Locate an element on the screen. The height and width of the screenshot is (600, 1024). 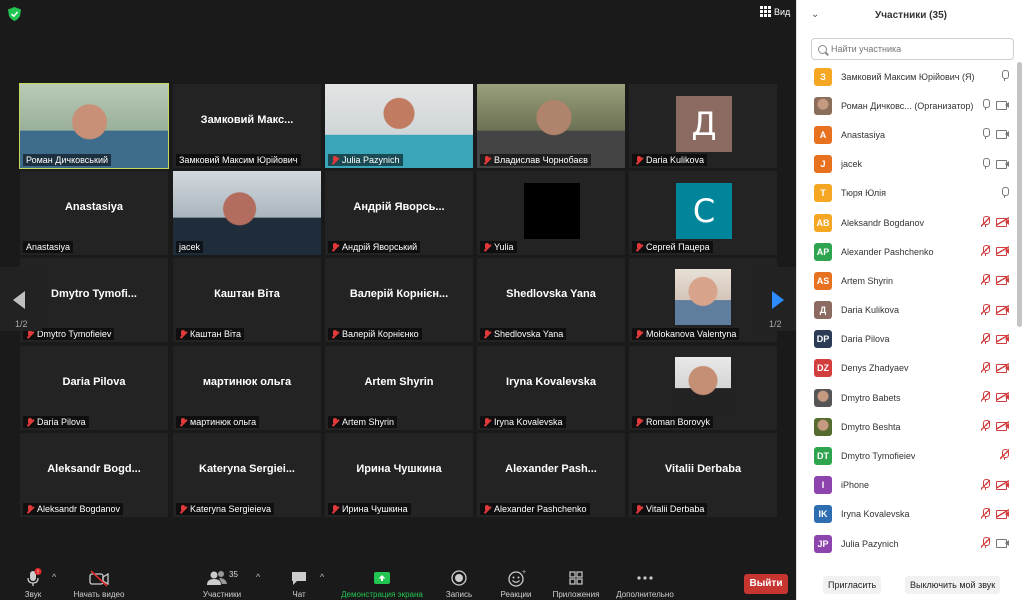
audio-options-caret: ^ is located at coordinates (54, 577).